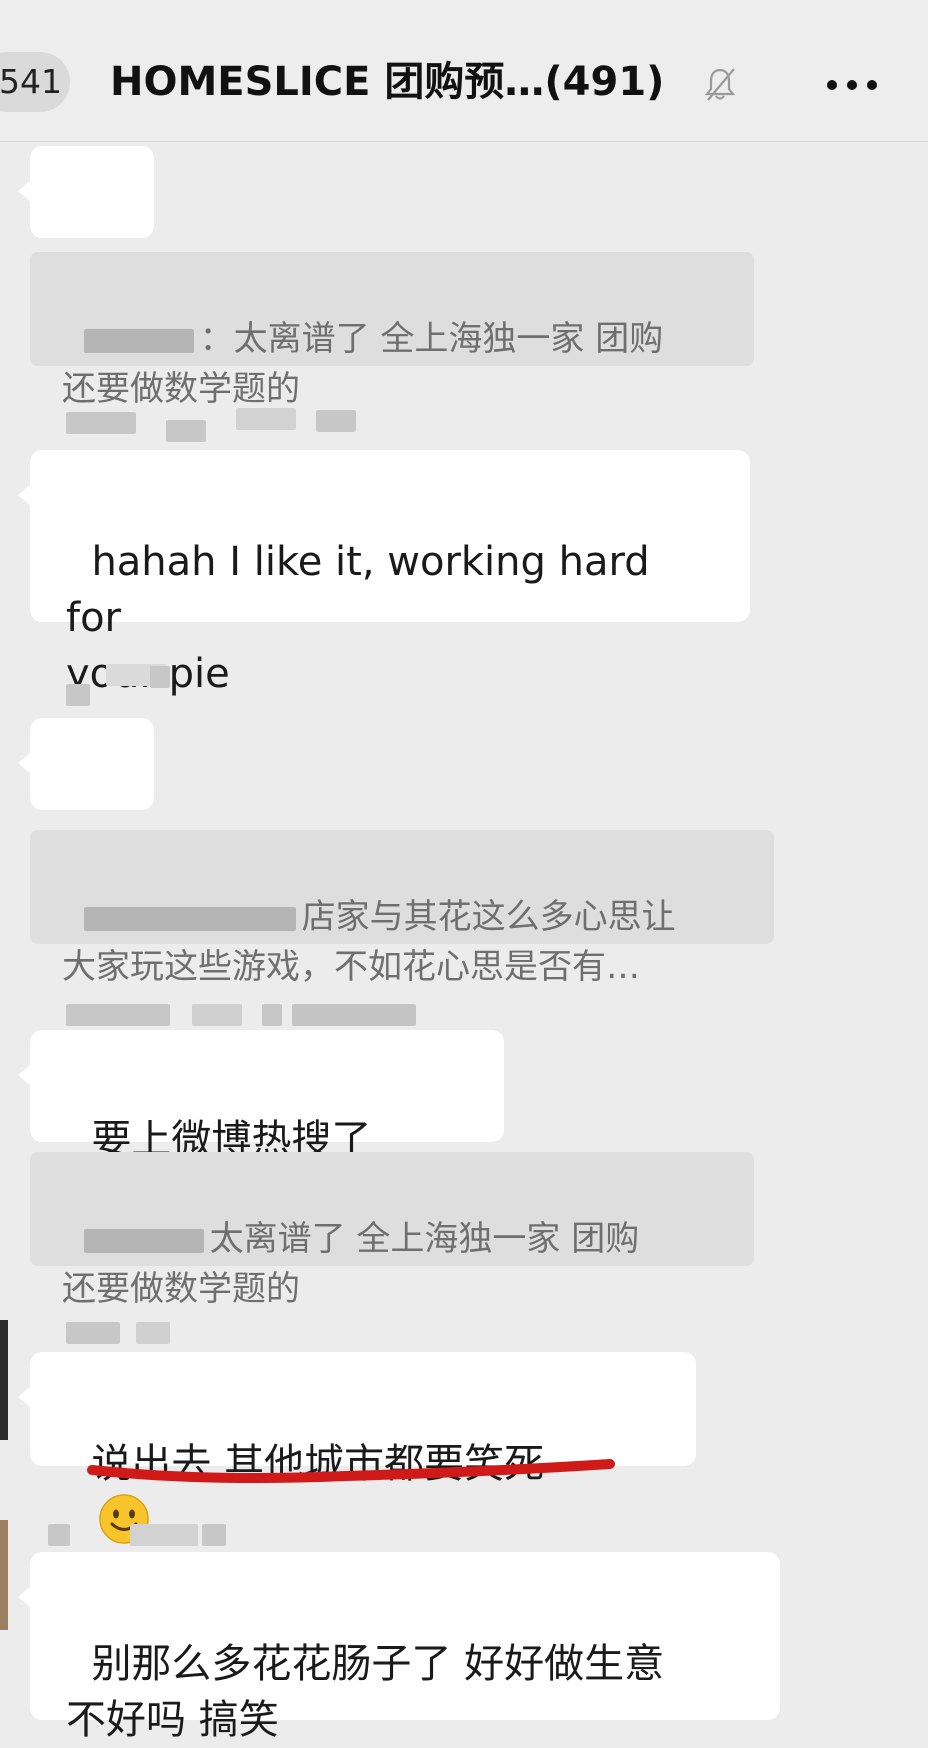 Image resolution: width=928 pixels, height=1748 pixels. I want to click on chat-header: 541 HOMESLICE 团购预…(491), so click(464, 71).